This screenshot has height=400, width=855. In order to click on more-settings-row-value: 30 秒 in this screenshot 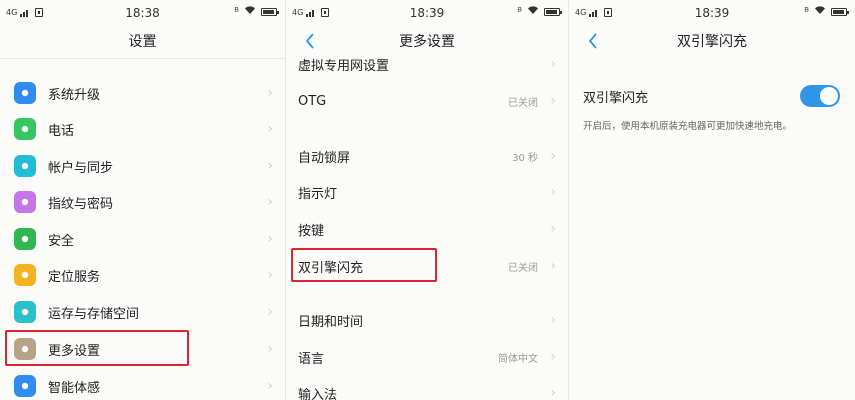, I will do `click(525, 158)`.